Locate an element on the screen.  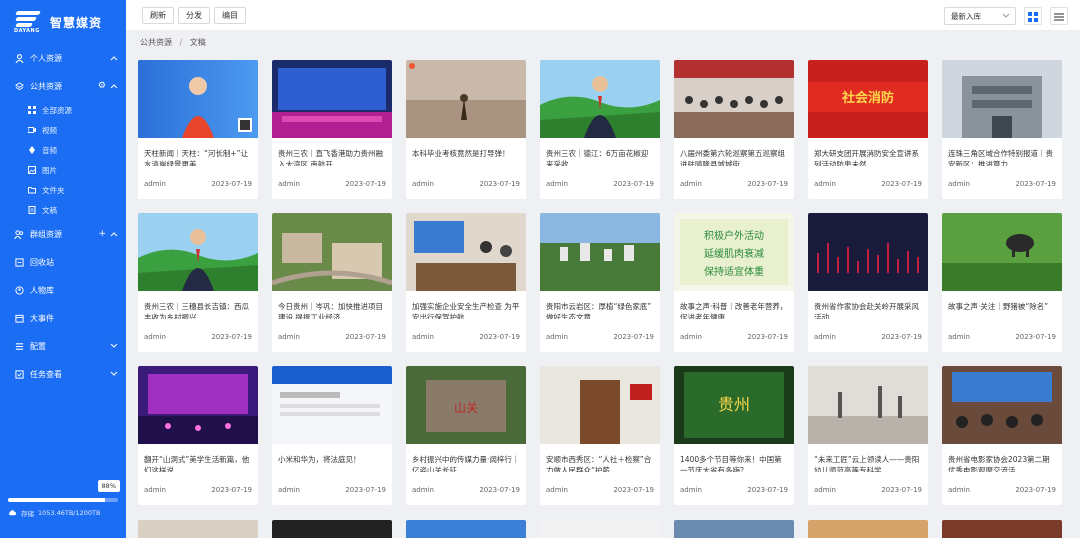
sidebar-subitem-all: 全部资源 is located at coordinates (63, 110).